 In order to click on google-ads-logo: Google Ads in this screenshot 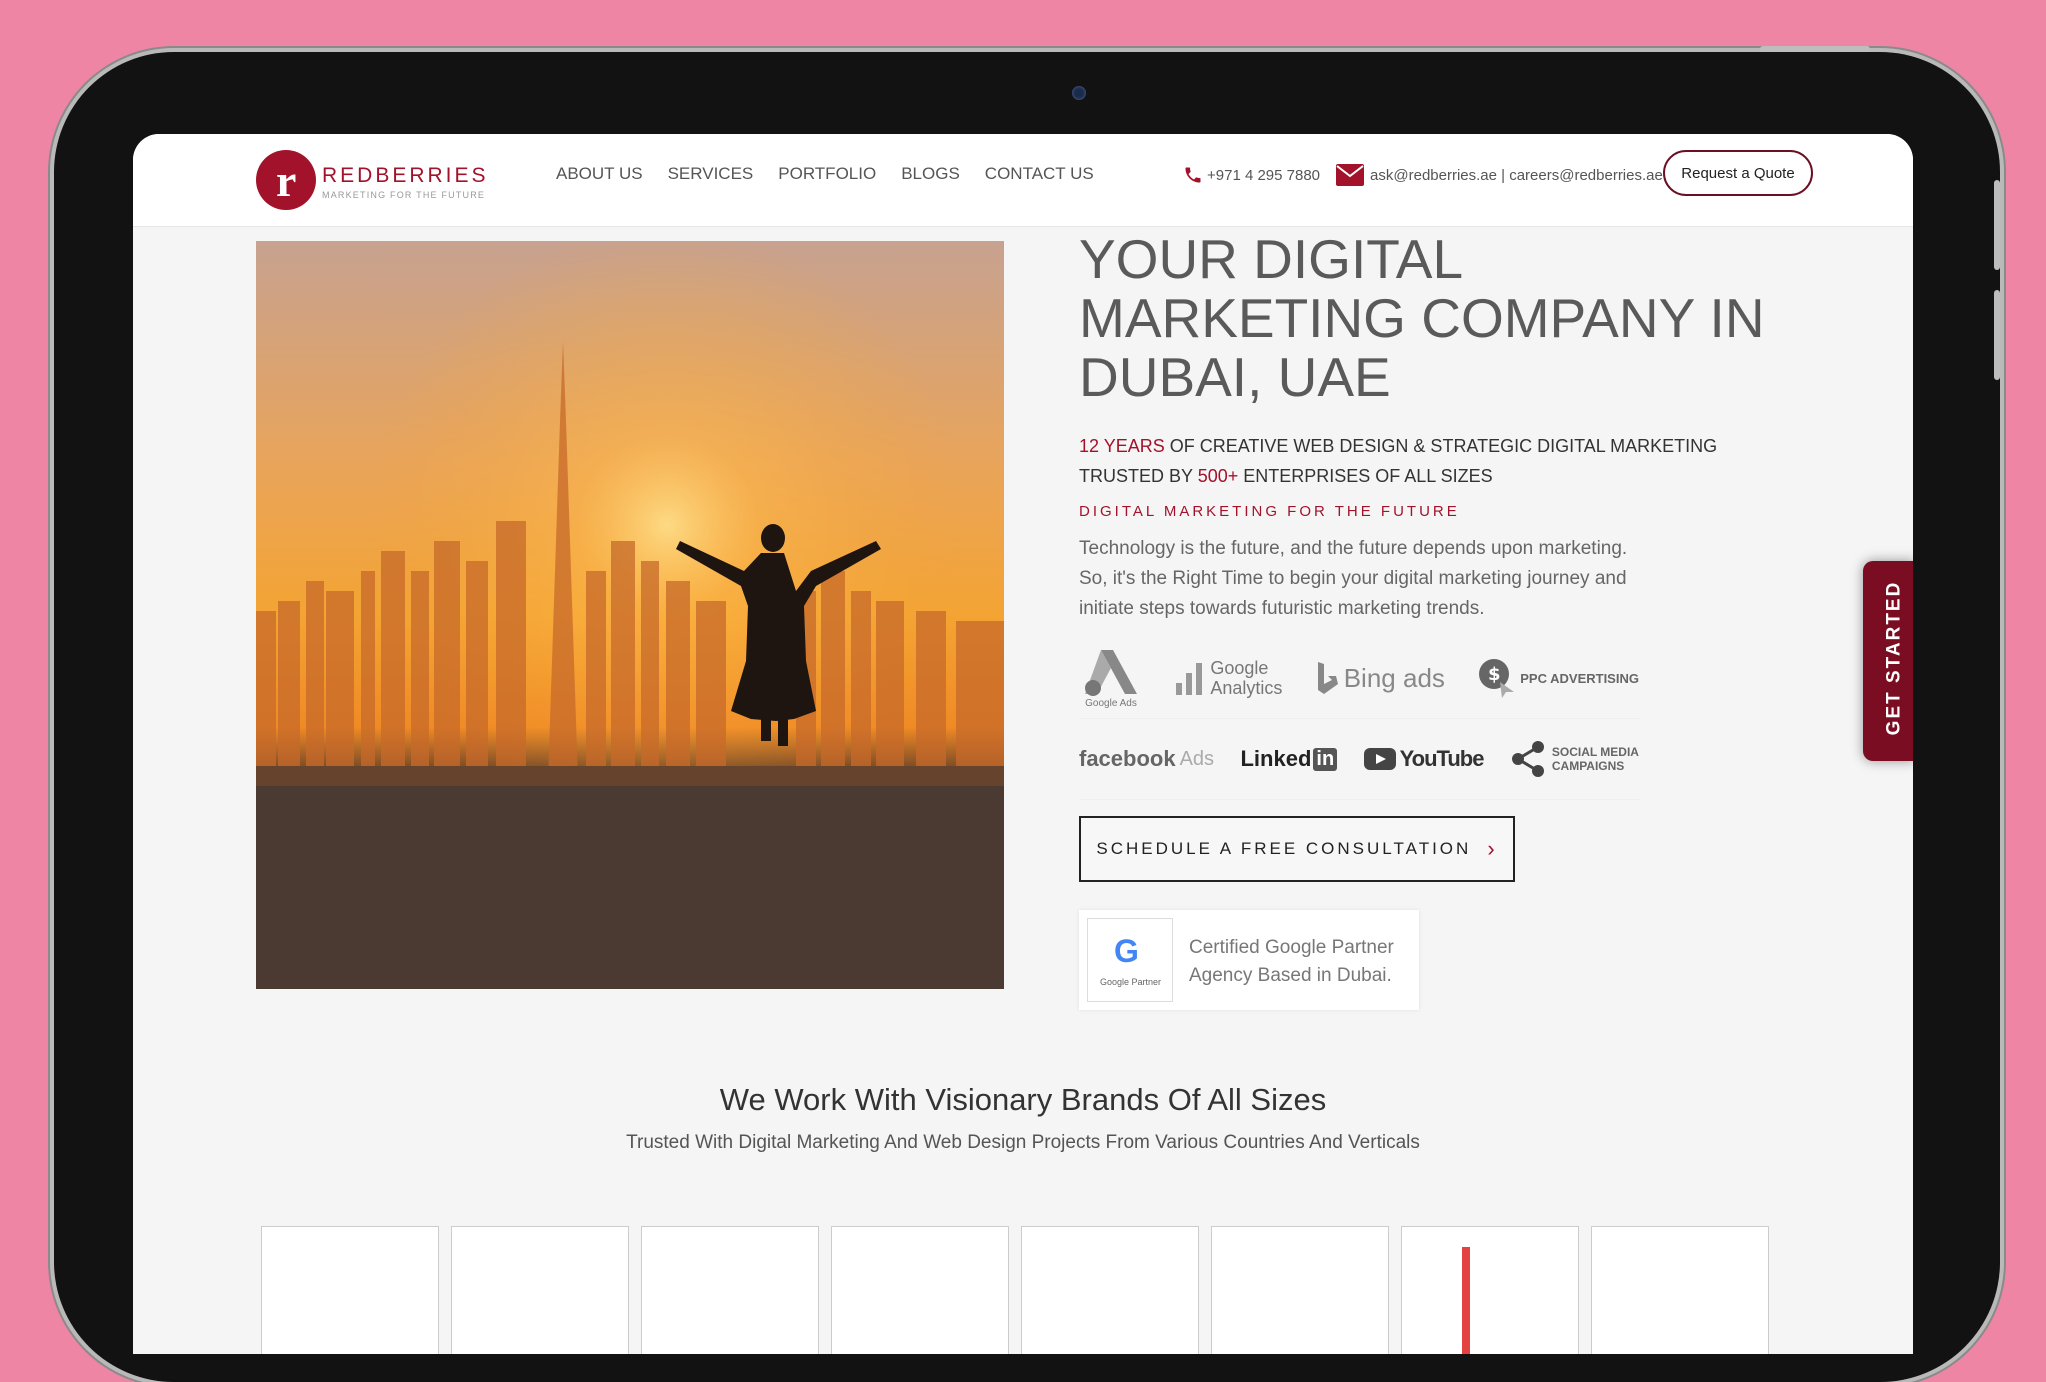, I will do `click(1111, 678)`.